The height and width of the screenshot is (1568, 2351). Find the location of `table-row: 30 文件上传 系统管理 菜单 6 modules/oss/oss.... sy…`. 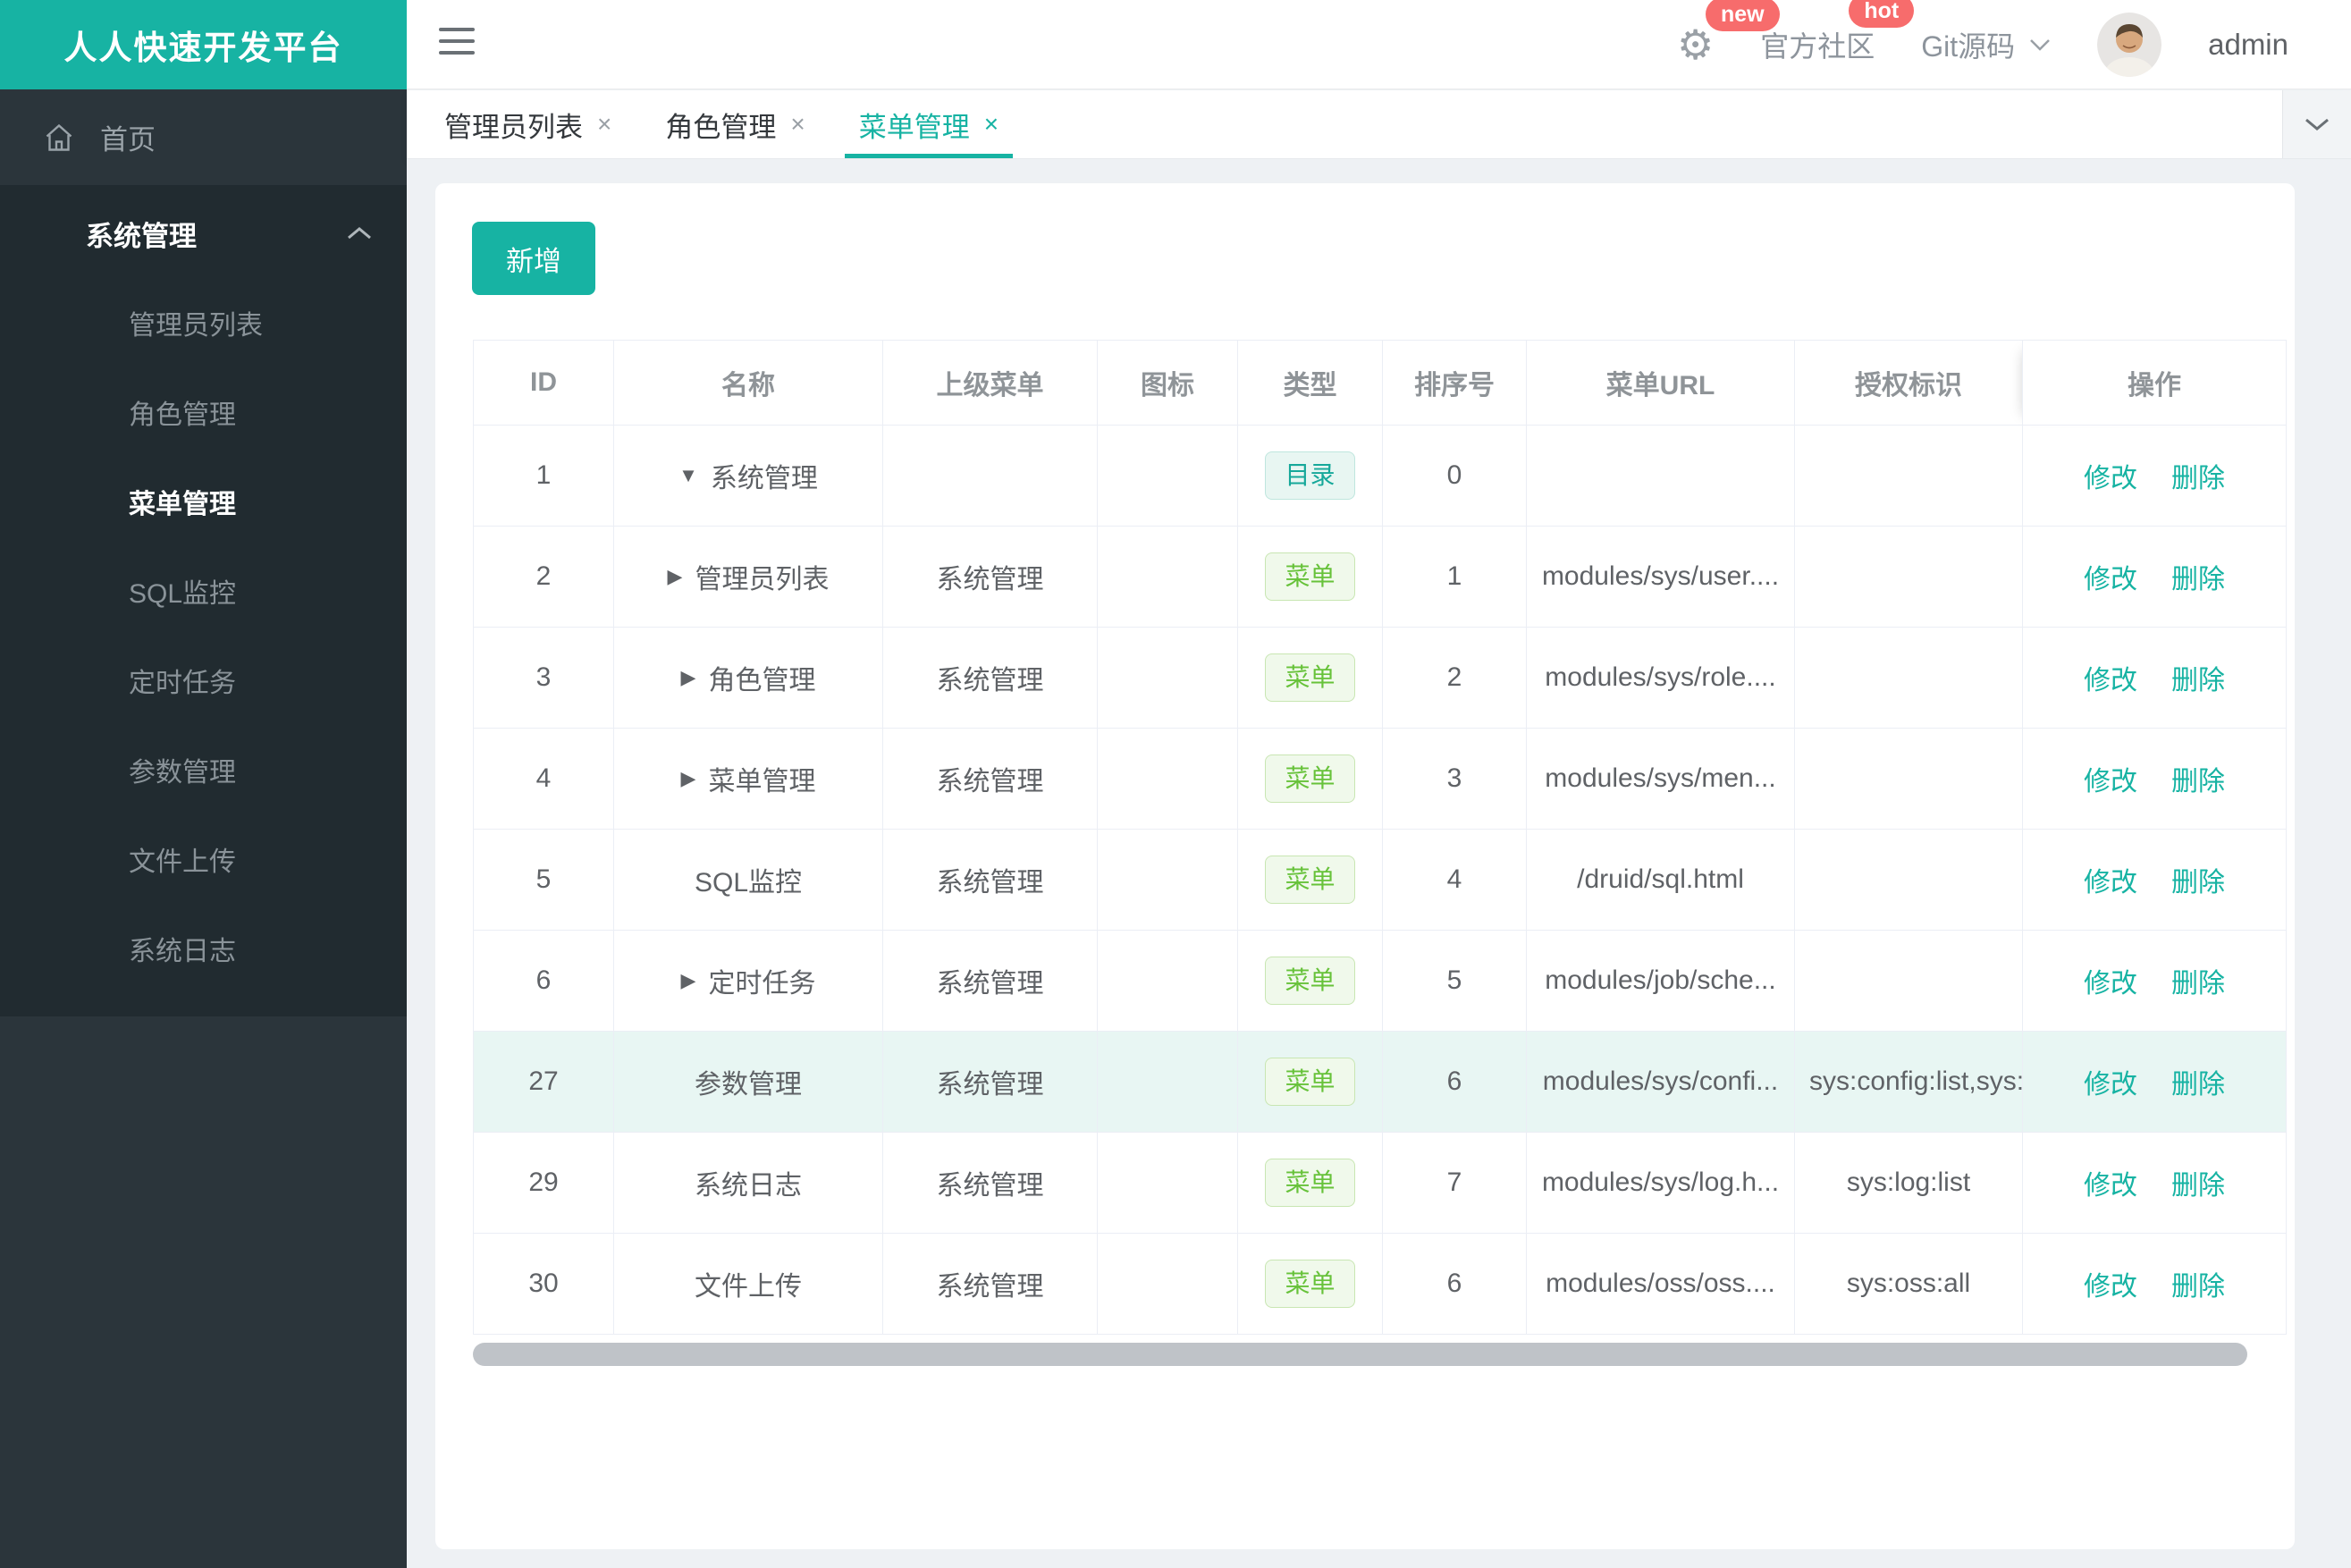

table-row: 30 文件上传 系统管理 菜单 6 modules/oss/oss.... sy… is located at coordinates (1380, 1284).